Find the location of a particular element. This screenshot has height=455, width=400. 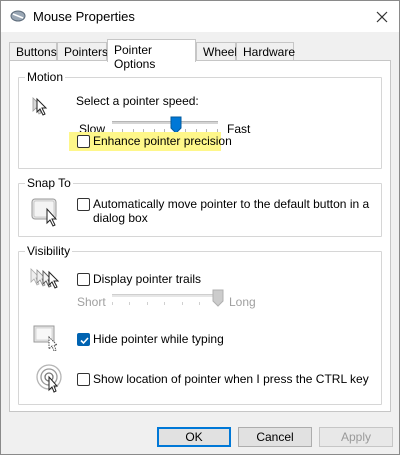

long-label: Long is located at coordinates (242, 302).